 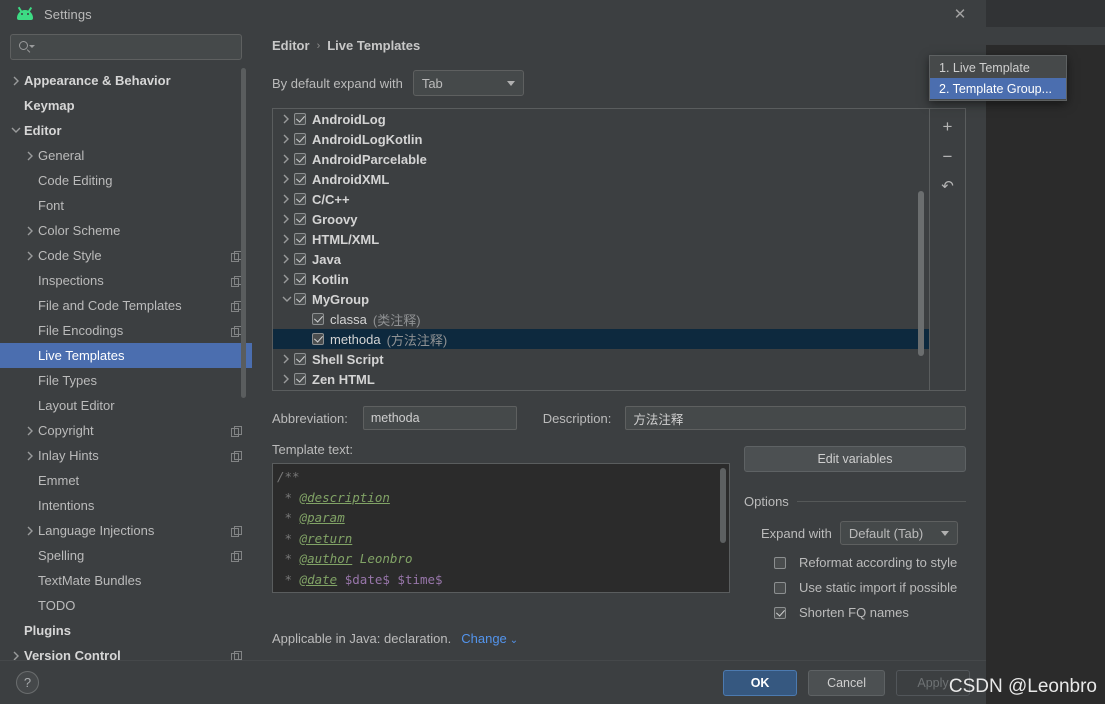 I want to click on sidebar-item-layout-editor: Layout Editor, so click(x=126, y=405).